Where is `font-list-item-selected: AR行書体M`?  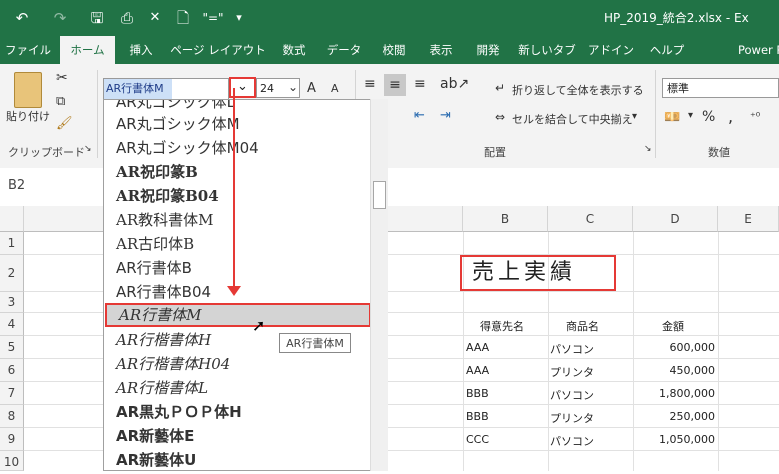 font-list-item-selected: AR行書体M is located at coordinates (238, 315).